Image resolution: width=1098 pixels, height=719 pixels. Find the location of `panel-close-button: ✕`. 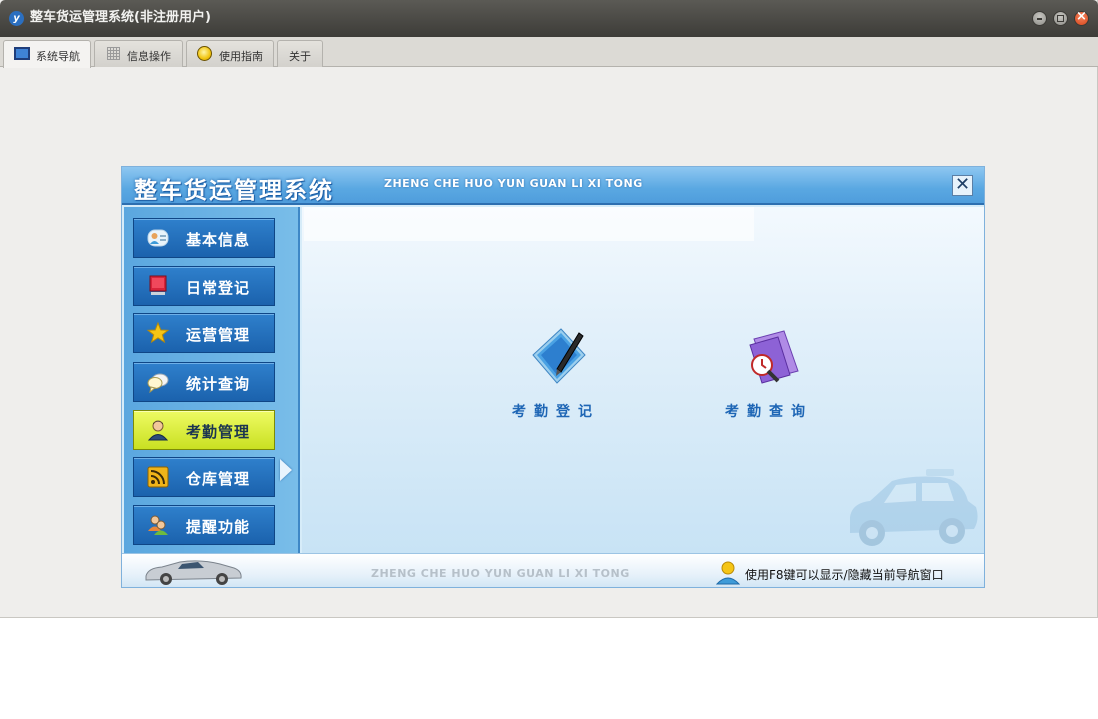

panel-close-button: ✕ is located at coordinates (962, 185).